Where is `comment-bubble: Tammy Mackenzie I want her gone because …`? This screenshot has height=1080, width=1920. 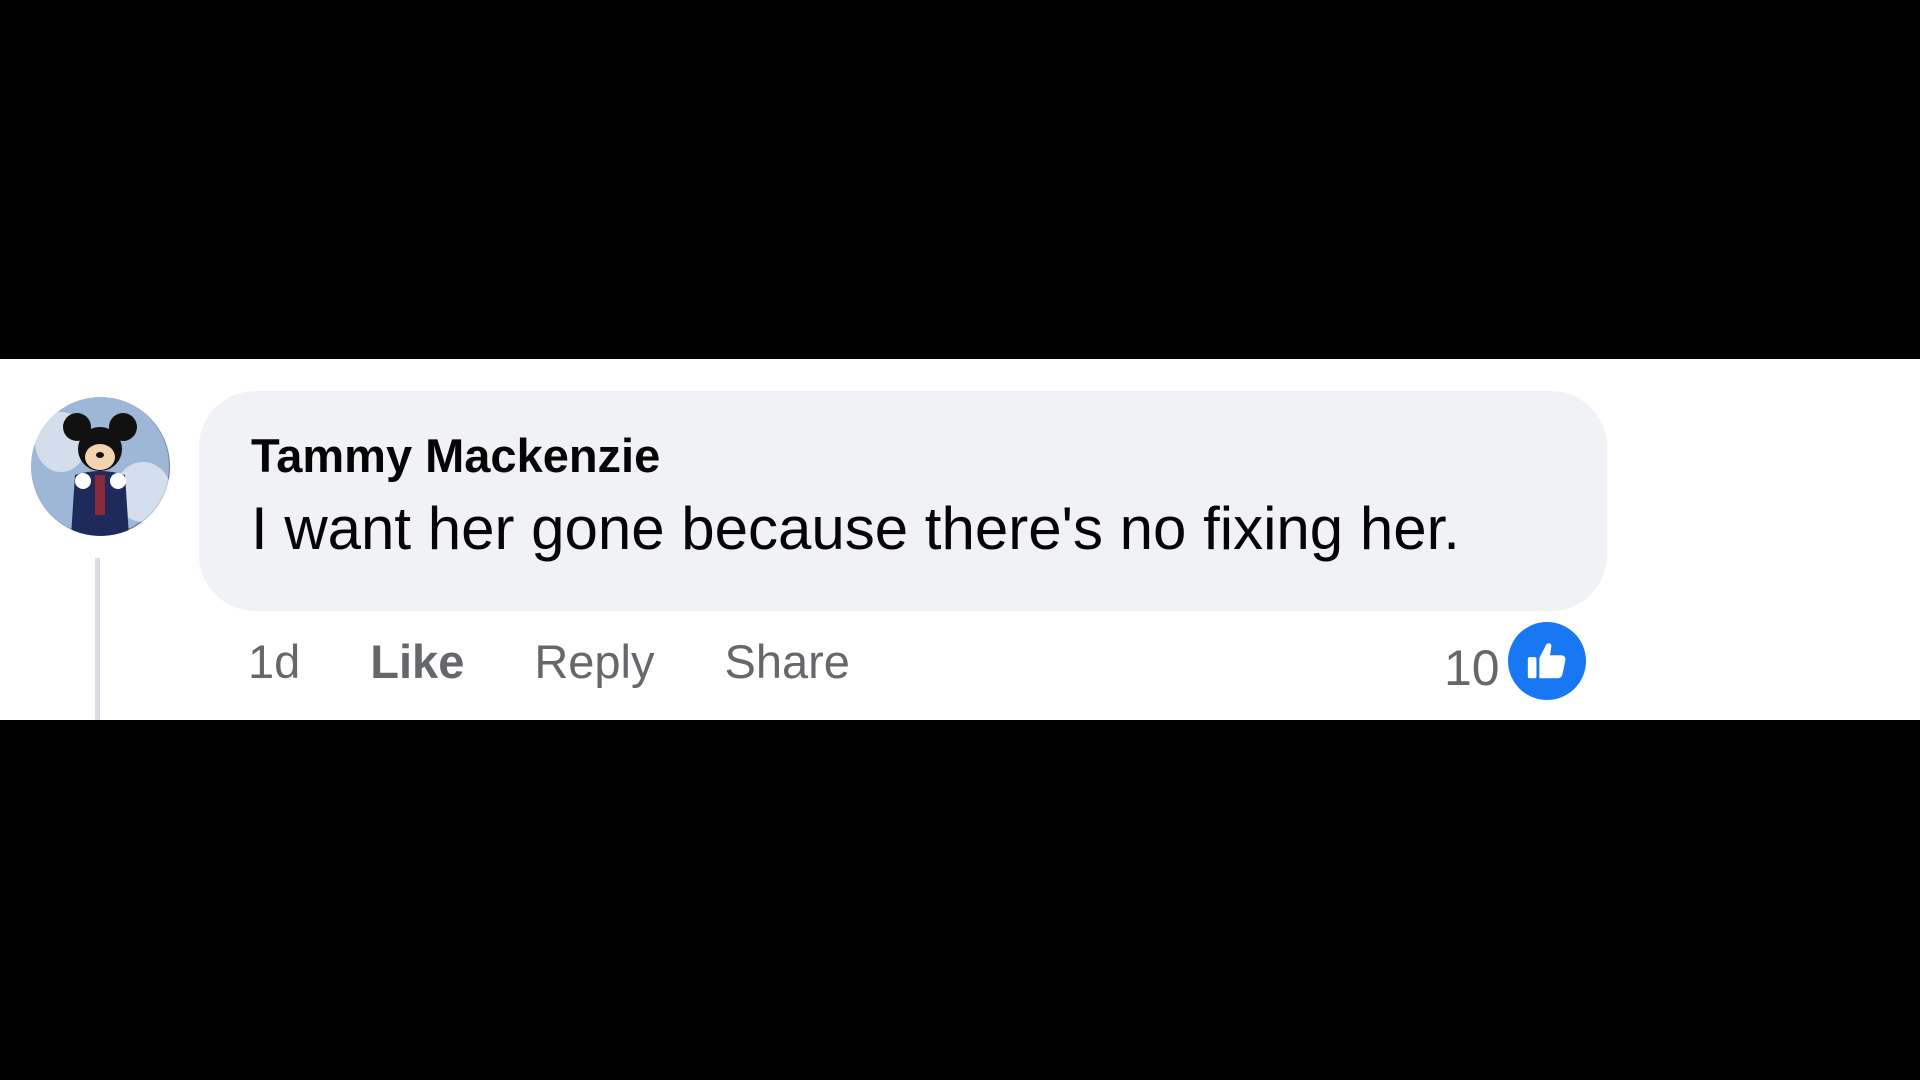
comment-bubble: Tammy Mackenzie I want her gone because … is located at coordinates (903, 501).